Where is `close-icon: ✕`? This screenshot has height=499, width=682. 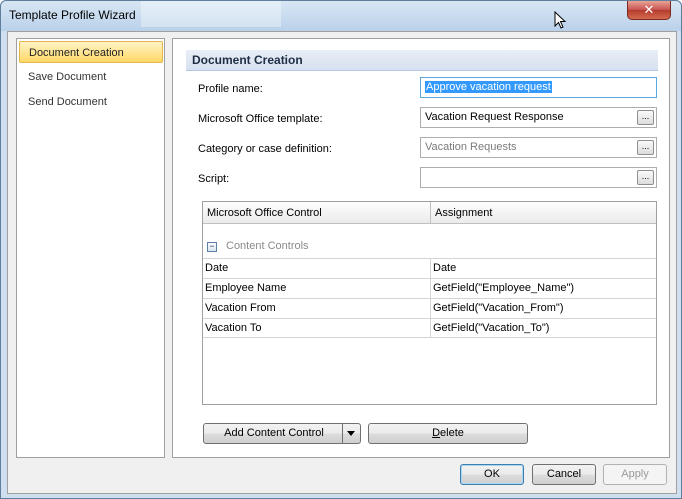 close-icon: ✕ is located at coordinates (649, 9).